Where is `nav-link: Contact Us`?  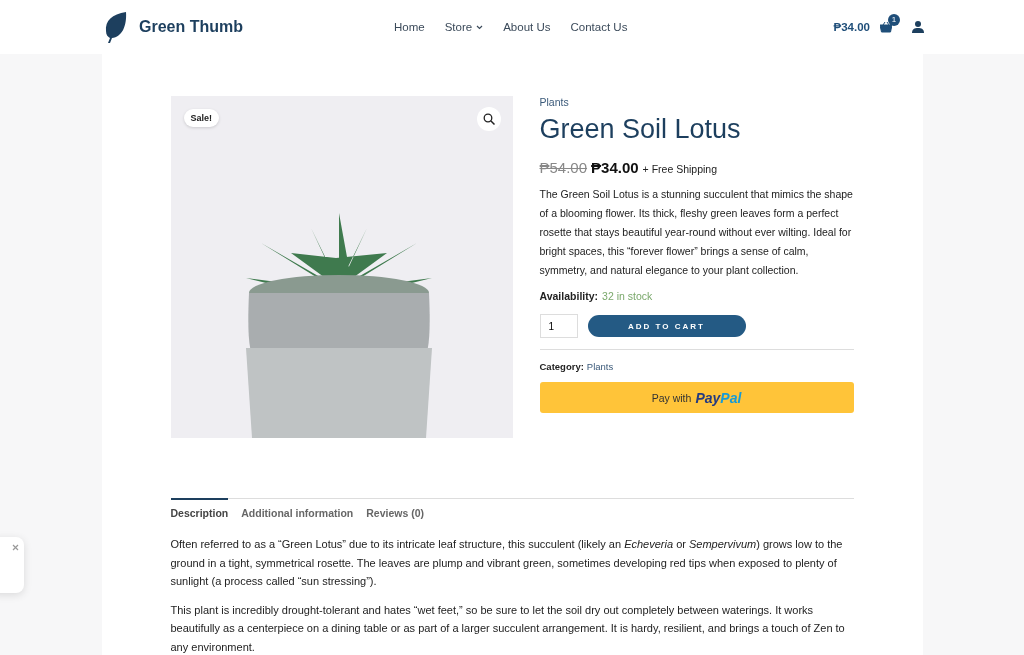
nav-link: Contact Us is located at coordinates (599, 27).